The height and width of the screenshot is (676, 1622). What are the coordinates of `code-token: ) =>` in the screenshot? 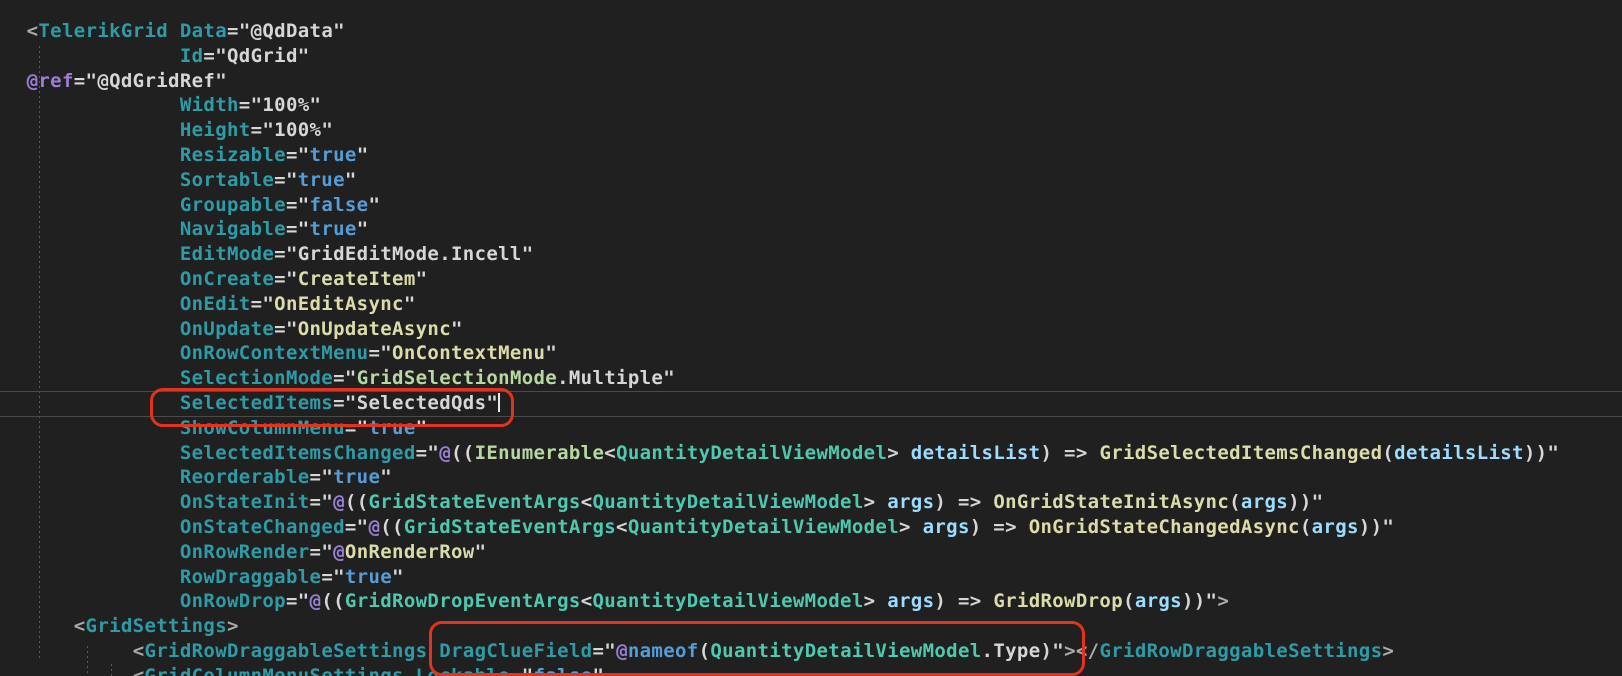 It's located at (999, 526).